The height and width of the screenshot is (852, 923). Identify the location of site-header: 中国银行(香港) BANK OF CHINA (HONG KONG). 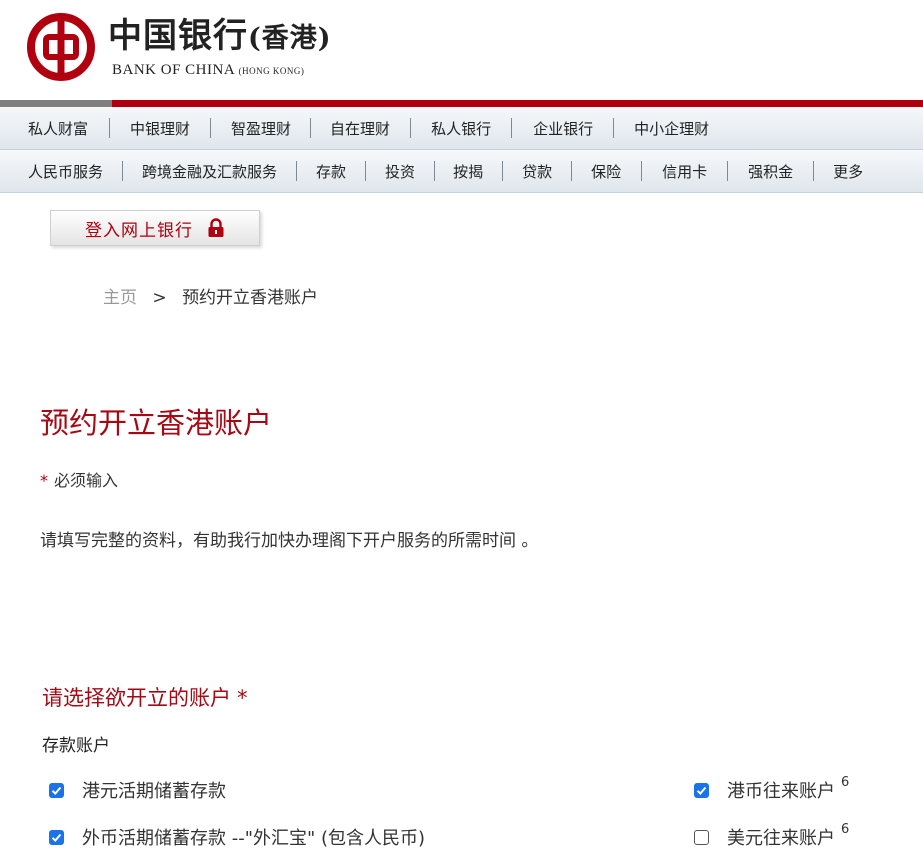
(461, 50).